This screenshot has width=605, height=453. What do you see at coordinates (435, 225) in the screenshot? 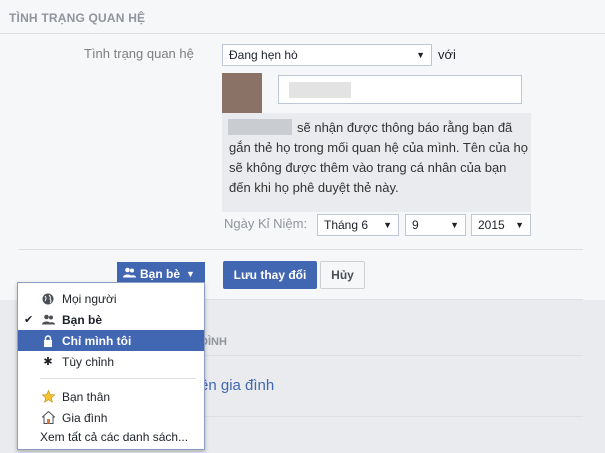
I see `anniversary-day-select: 9 ▼` at bounding box center [435, 225].